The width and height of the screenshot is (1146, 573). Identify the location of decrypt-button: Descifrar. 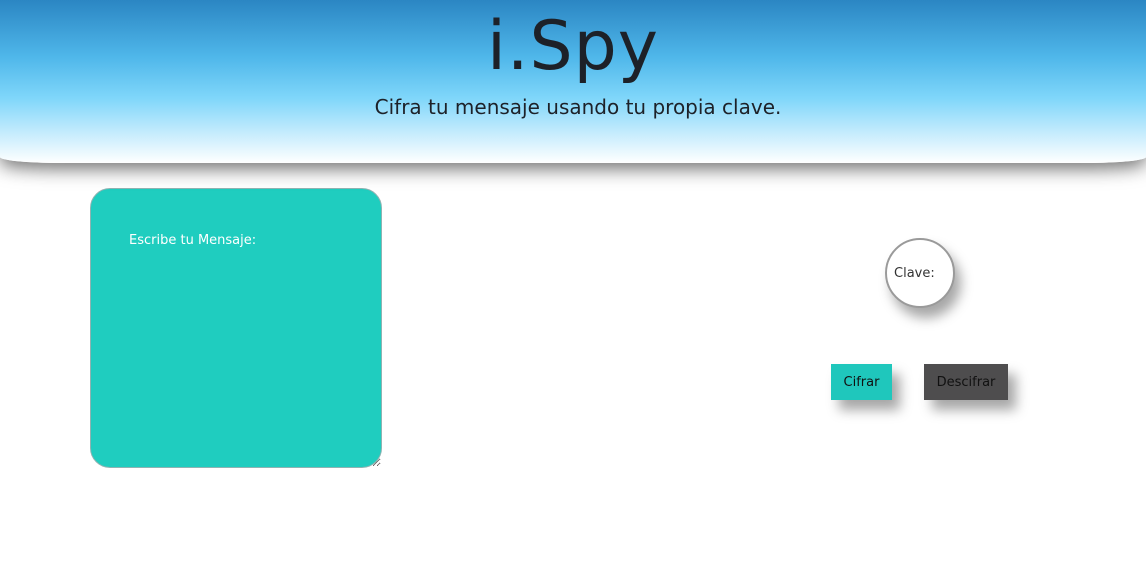
(966, 382).